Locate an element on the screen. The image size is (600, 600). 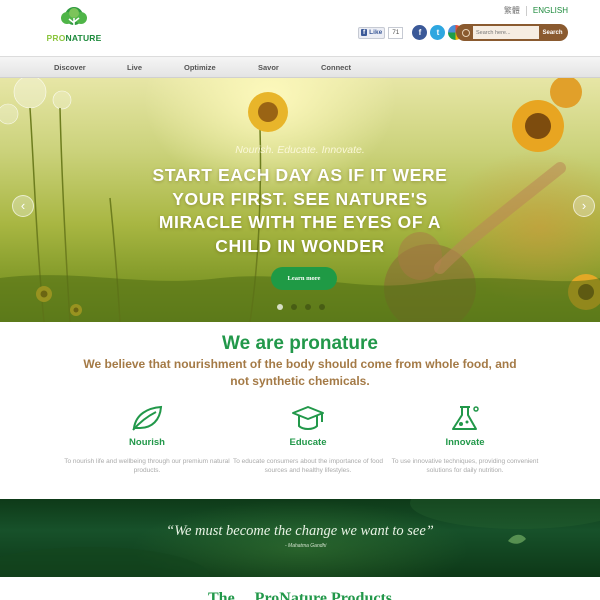
facebook-icon: f is located at coordinates (420, 32).